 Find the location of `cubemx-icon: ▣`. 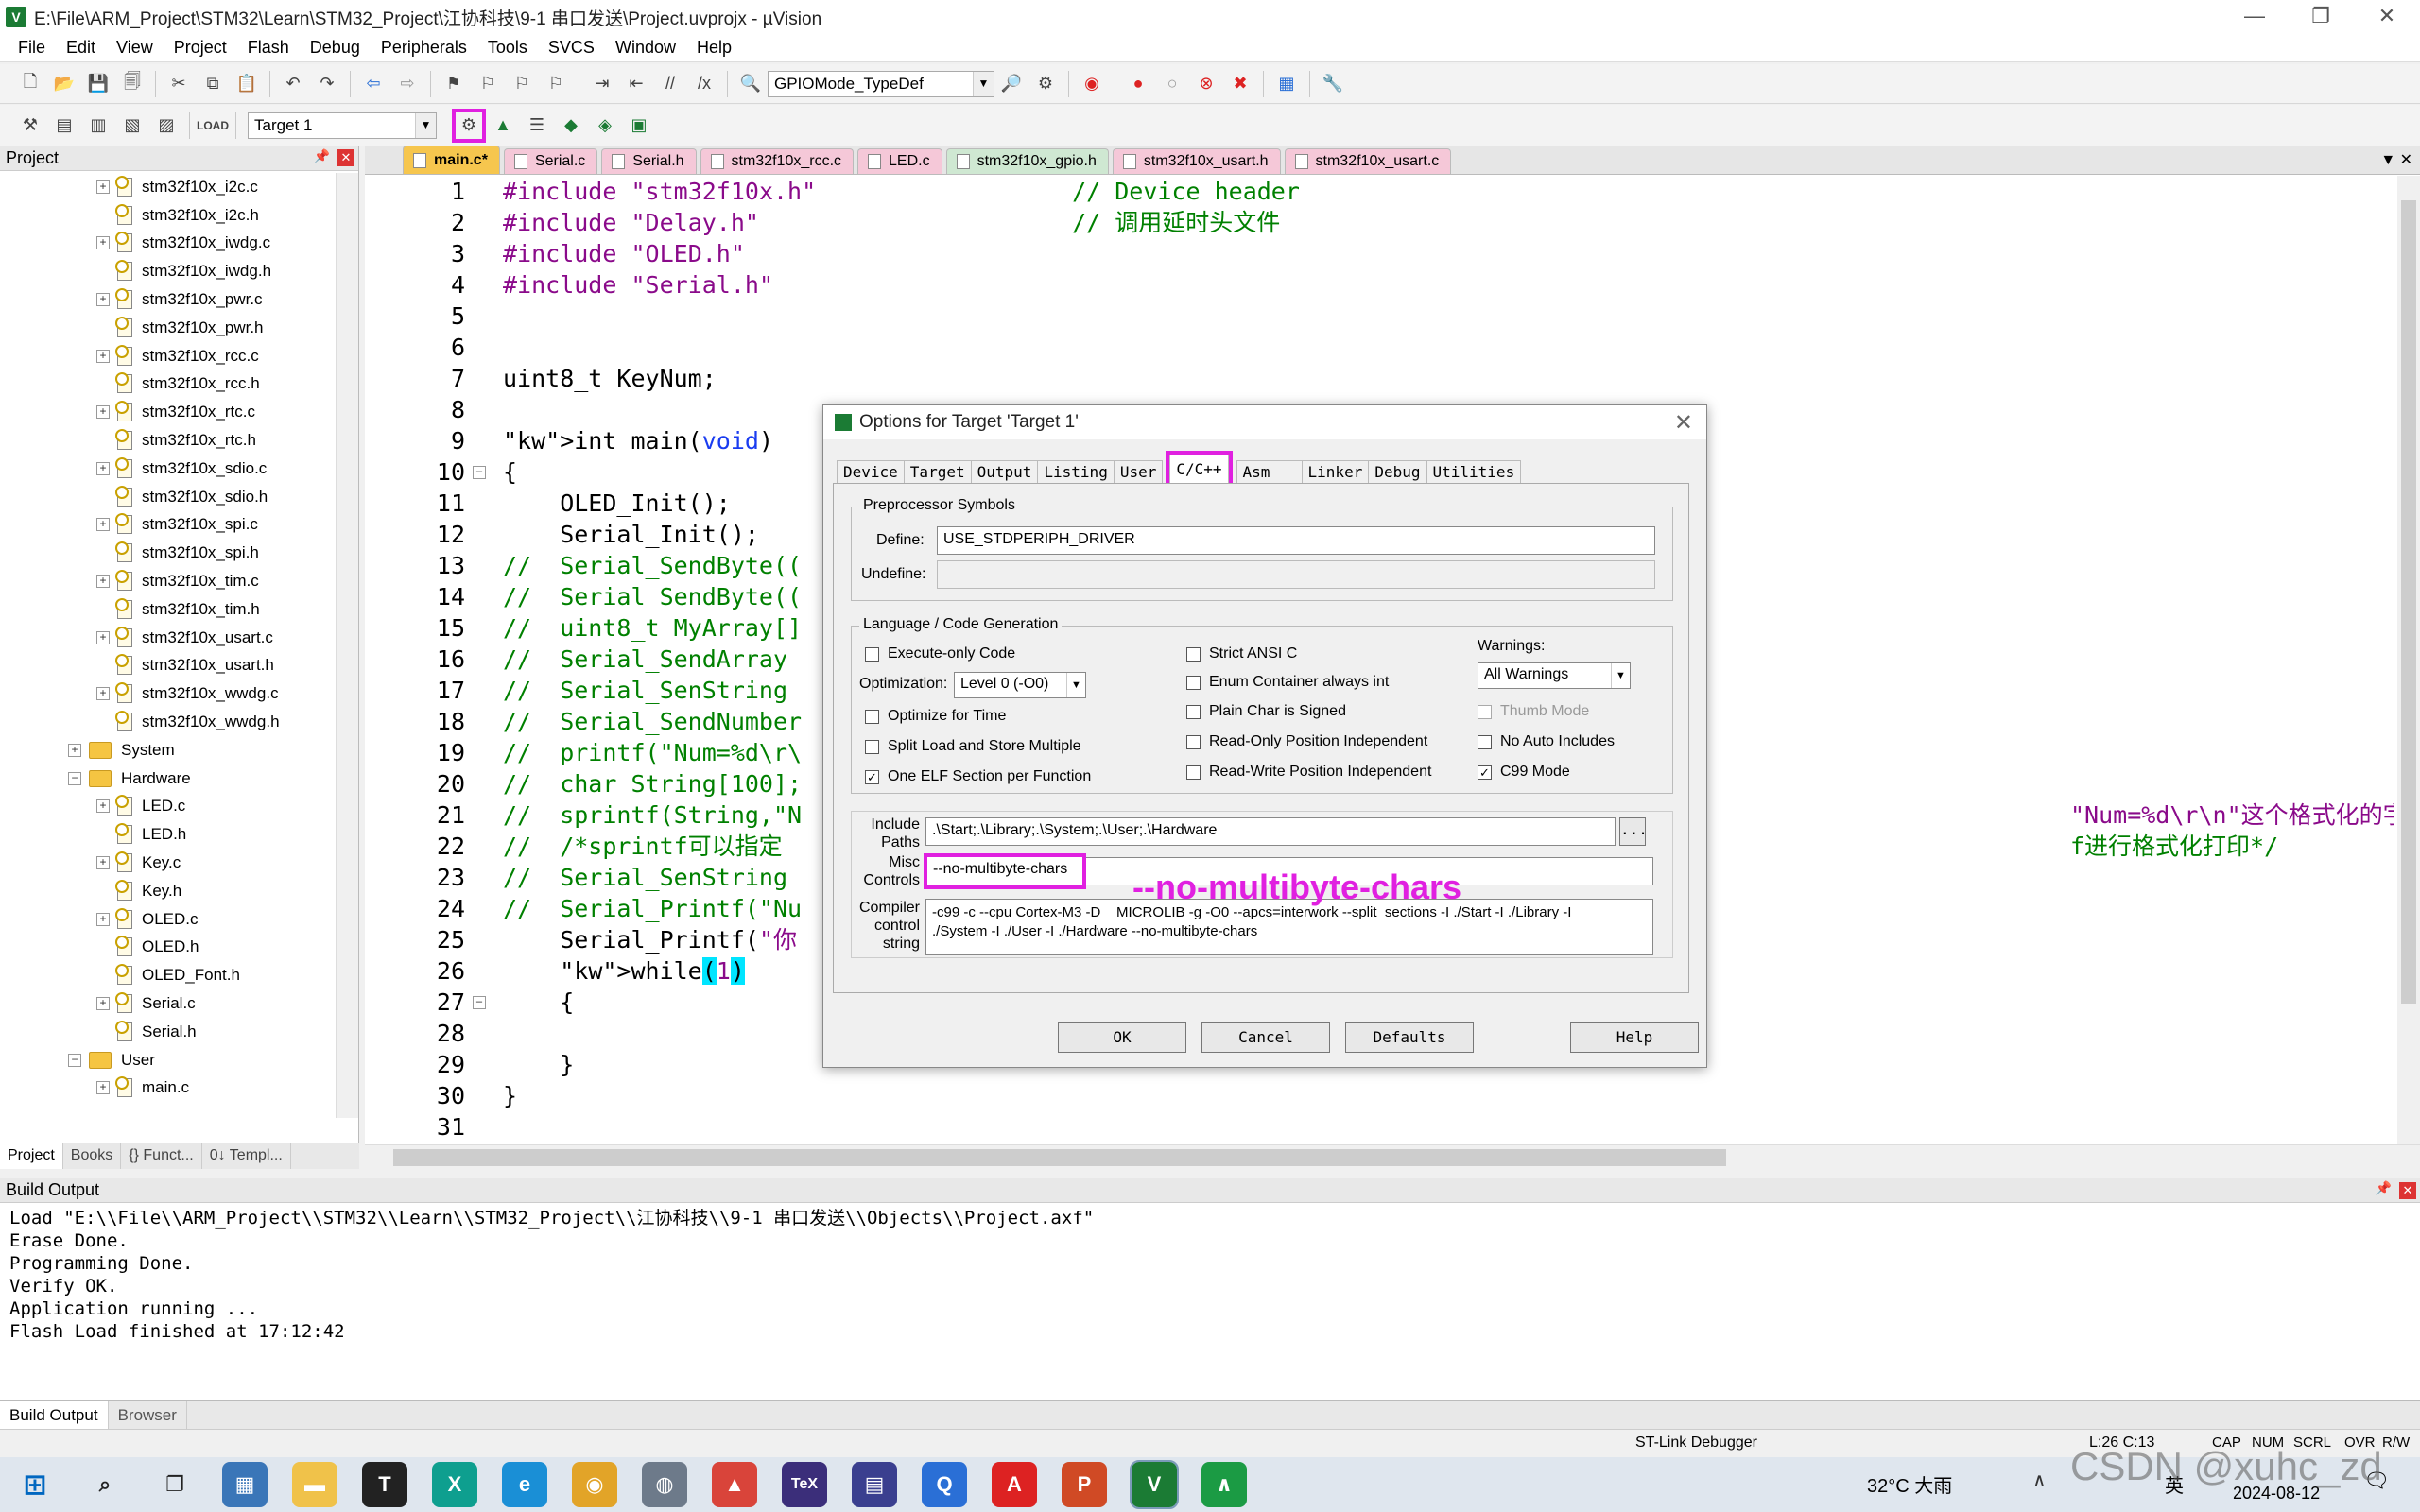

cubemx-icon: ▣ is located at coordinates (639, 125).